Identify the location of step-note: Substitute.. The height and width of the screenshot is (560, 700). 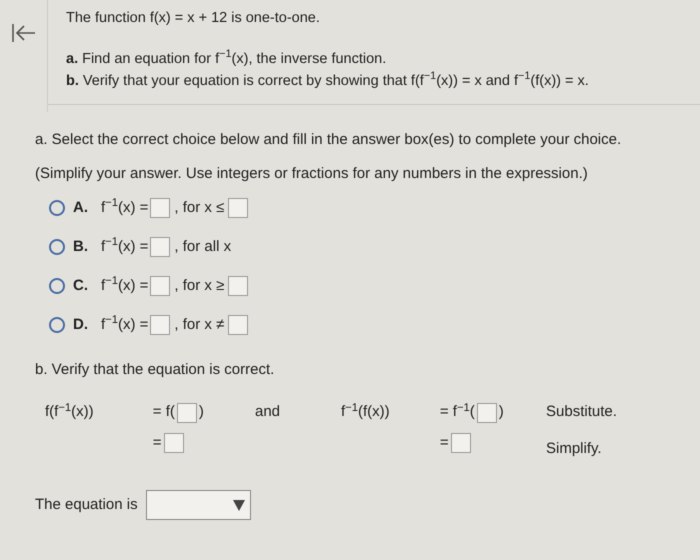
(581, 412).